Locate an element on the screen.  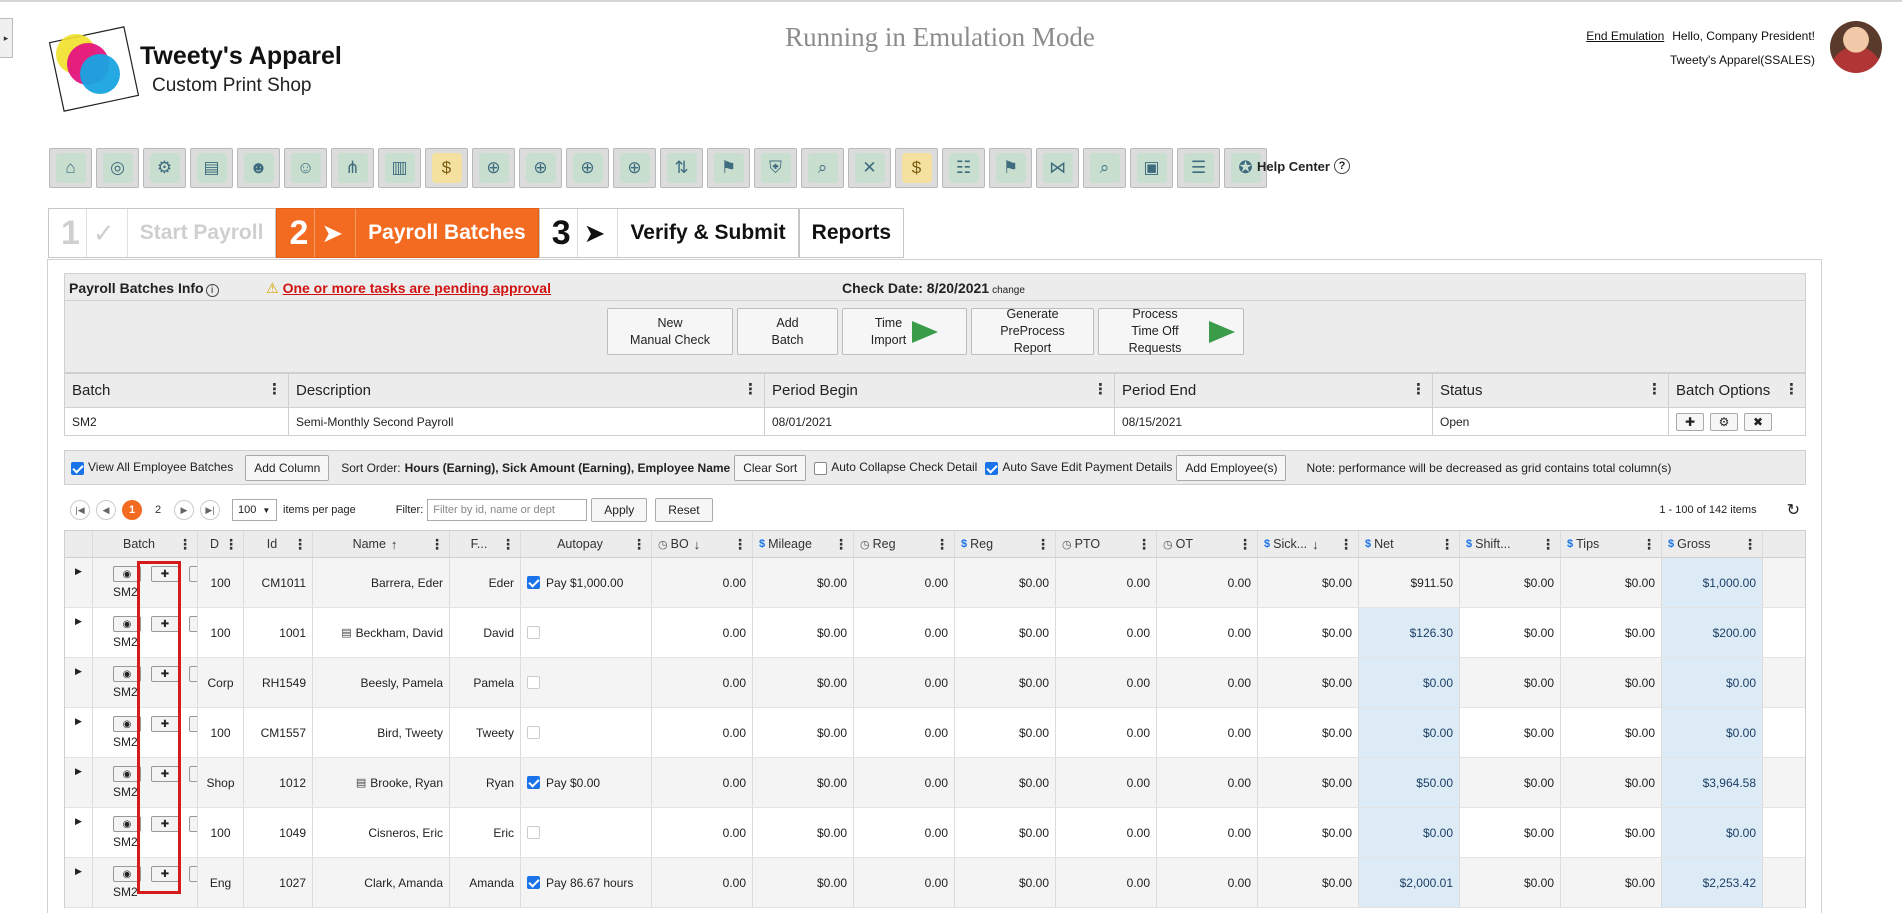
grid-col-shift: $ Shift... ⋮ is located at coordinates (1510, 544).